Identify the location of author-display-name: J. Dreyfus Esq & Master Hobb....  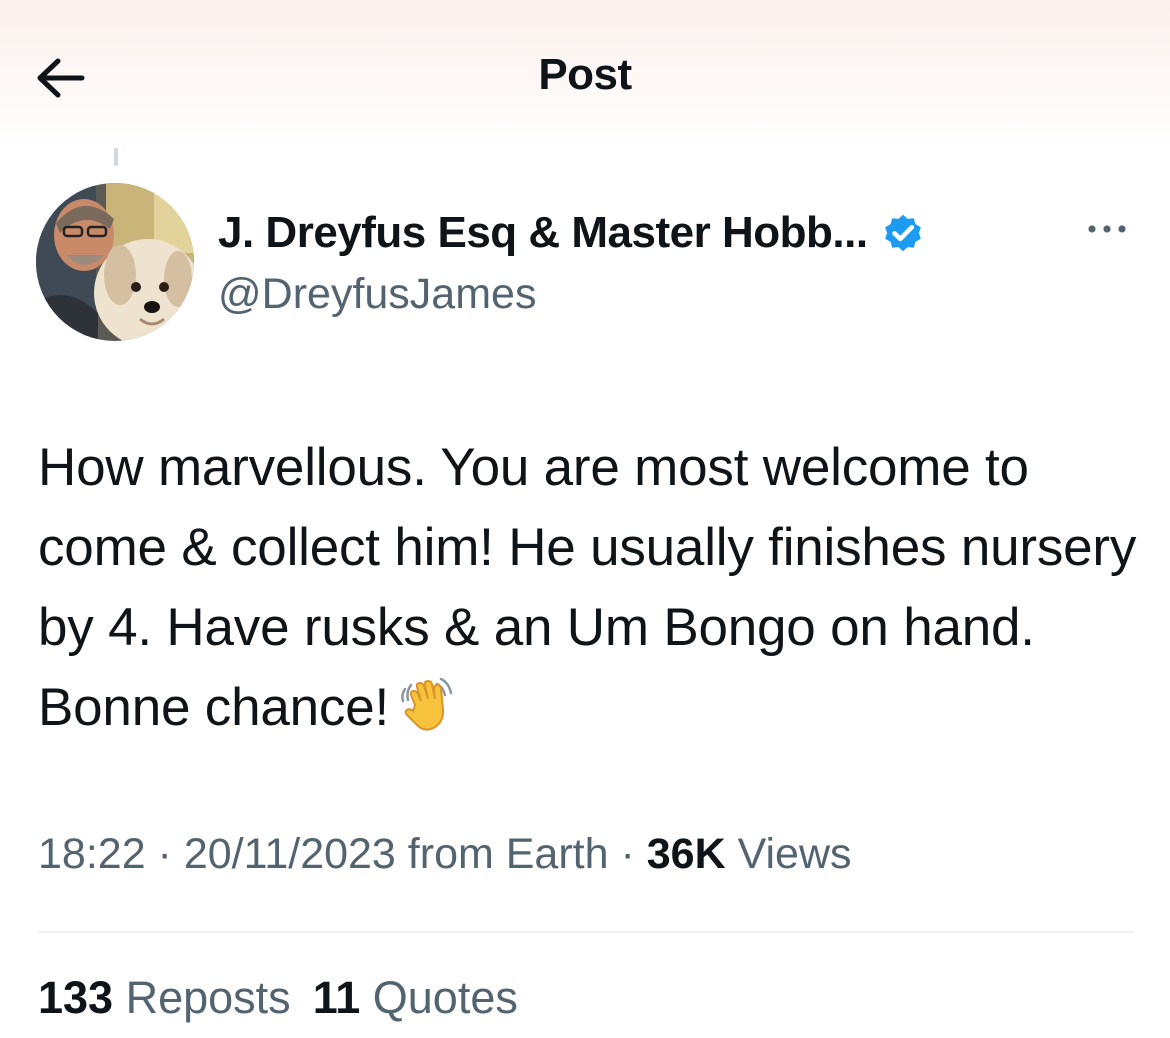
(543, 233).